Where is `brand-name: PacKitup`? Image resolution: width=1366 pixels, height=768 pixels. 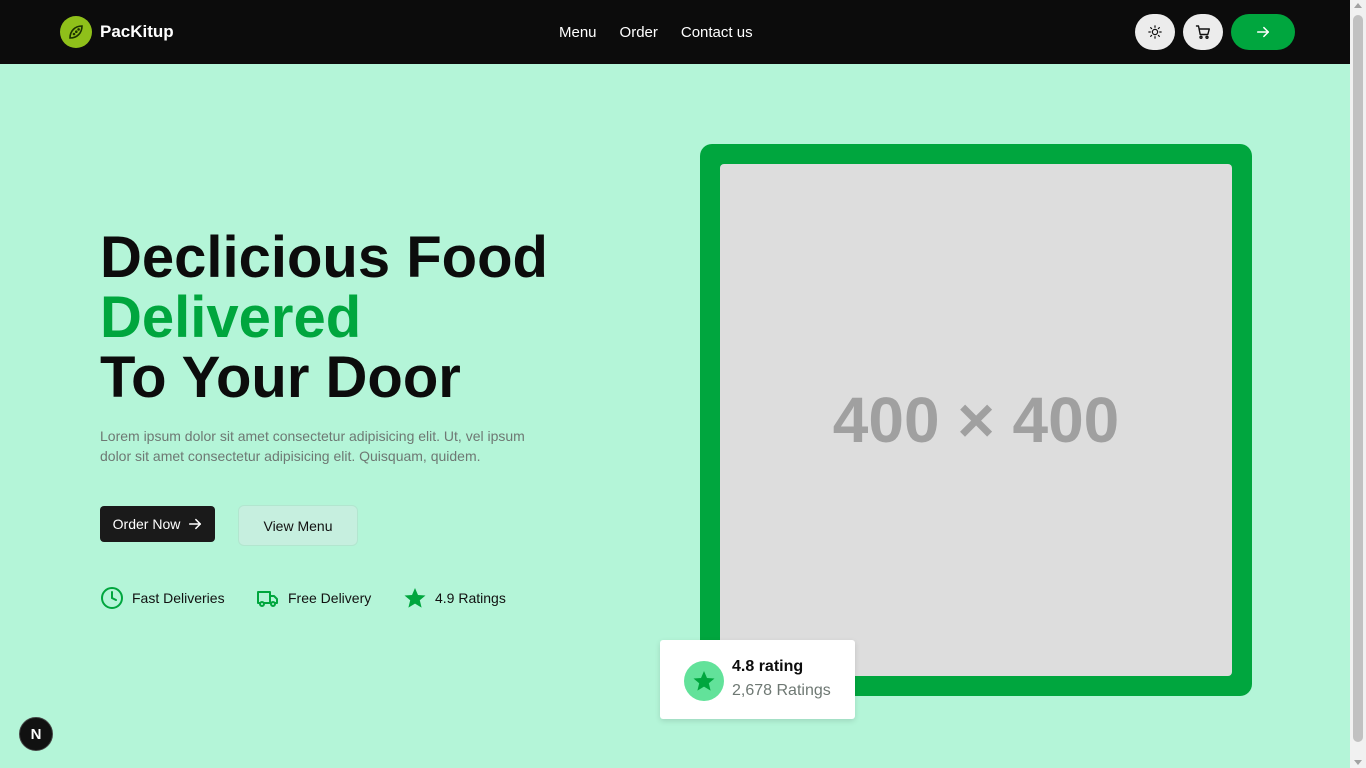
brand-name: PacKitup is located at coordinates (137, 31).